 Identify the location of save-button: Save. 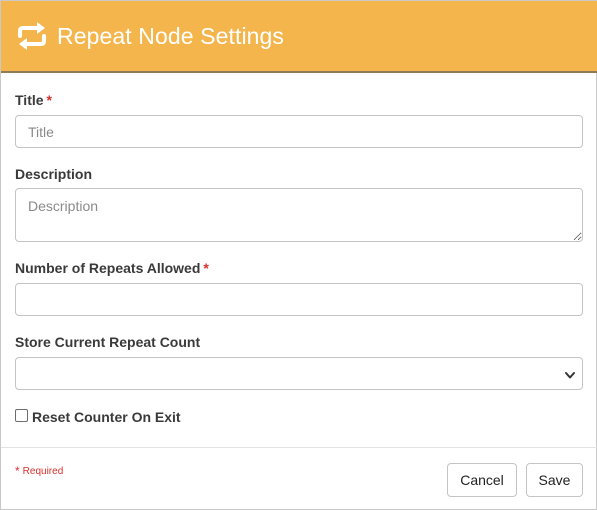
(554, 480).